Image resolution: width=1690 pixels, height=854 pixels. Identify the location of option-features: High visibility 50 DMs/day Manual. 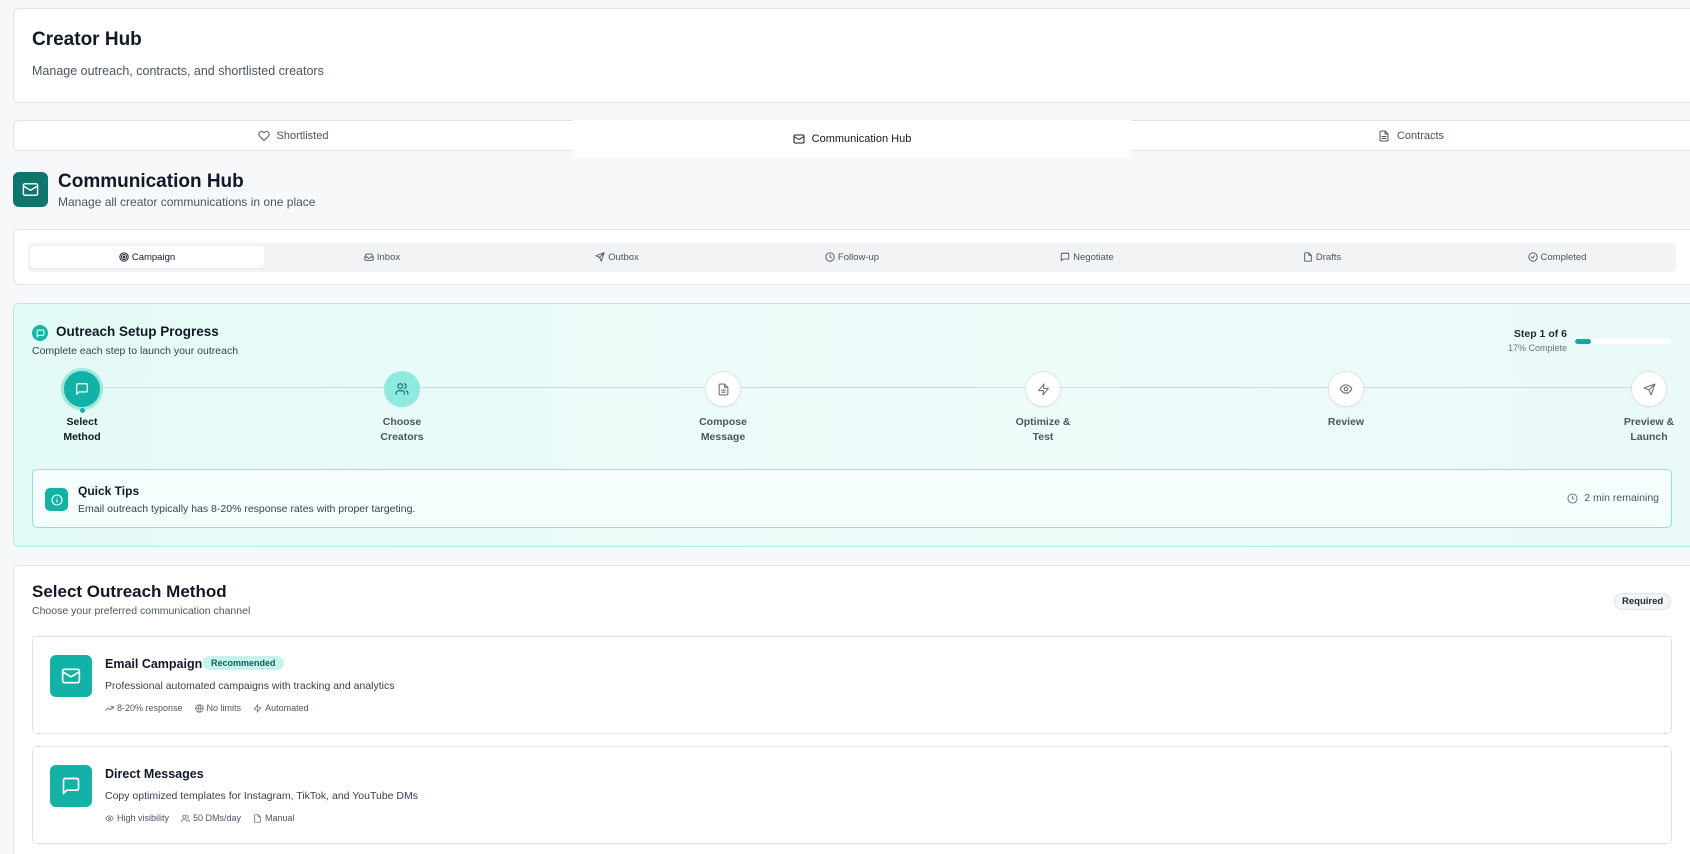
(200, 818).